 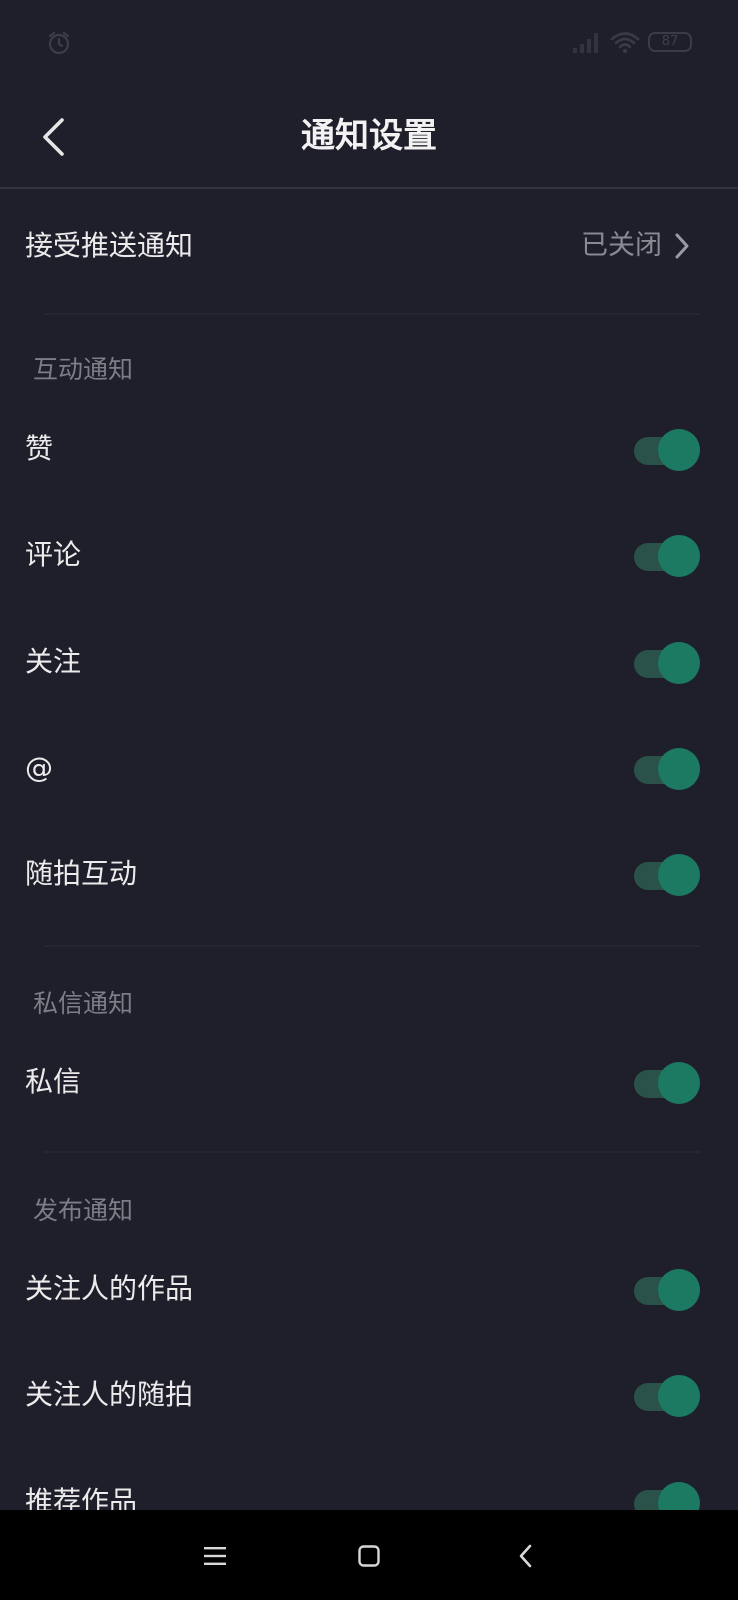 I want to click on system-navigation-bar, so click(x=369, y=1555).